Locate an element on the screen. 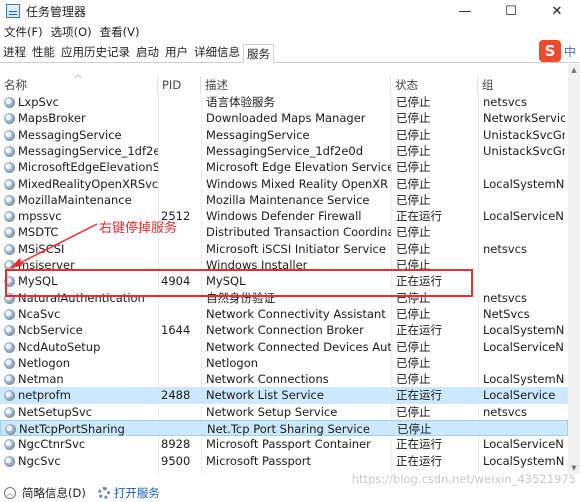 Image resolution: width=580 pixels, height=502 pixels. ime-indicator: S 中 is located at coordinates (557, 51).